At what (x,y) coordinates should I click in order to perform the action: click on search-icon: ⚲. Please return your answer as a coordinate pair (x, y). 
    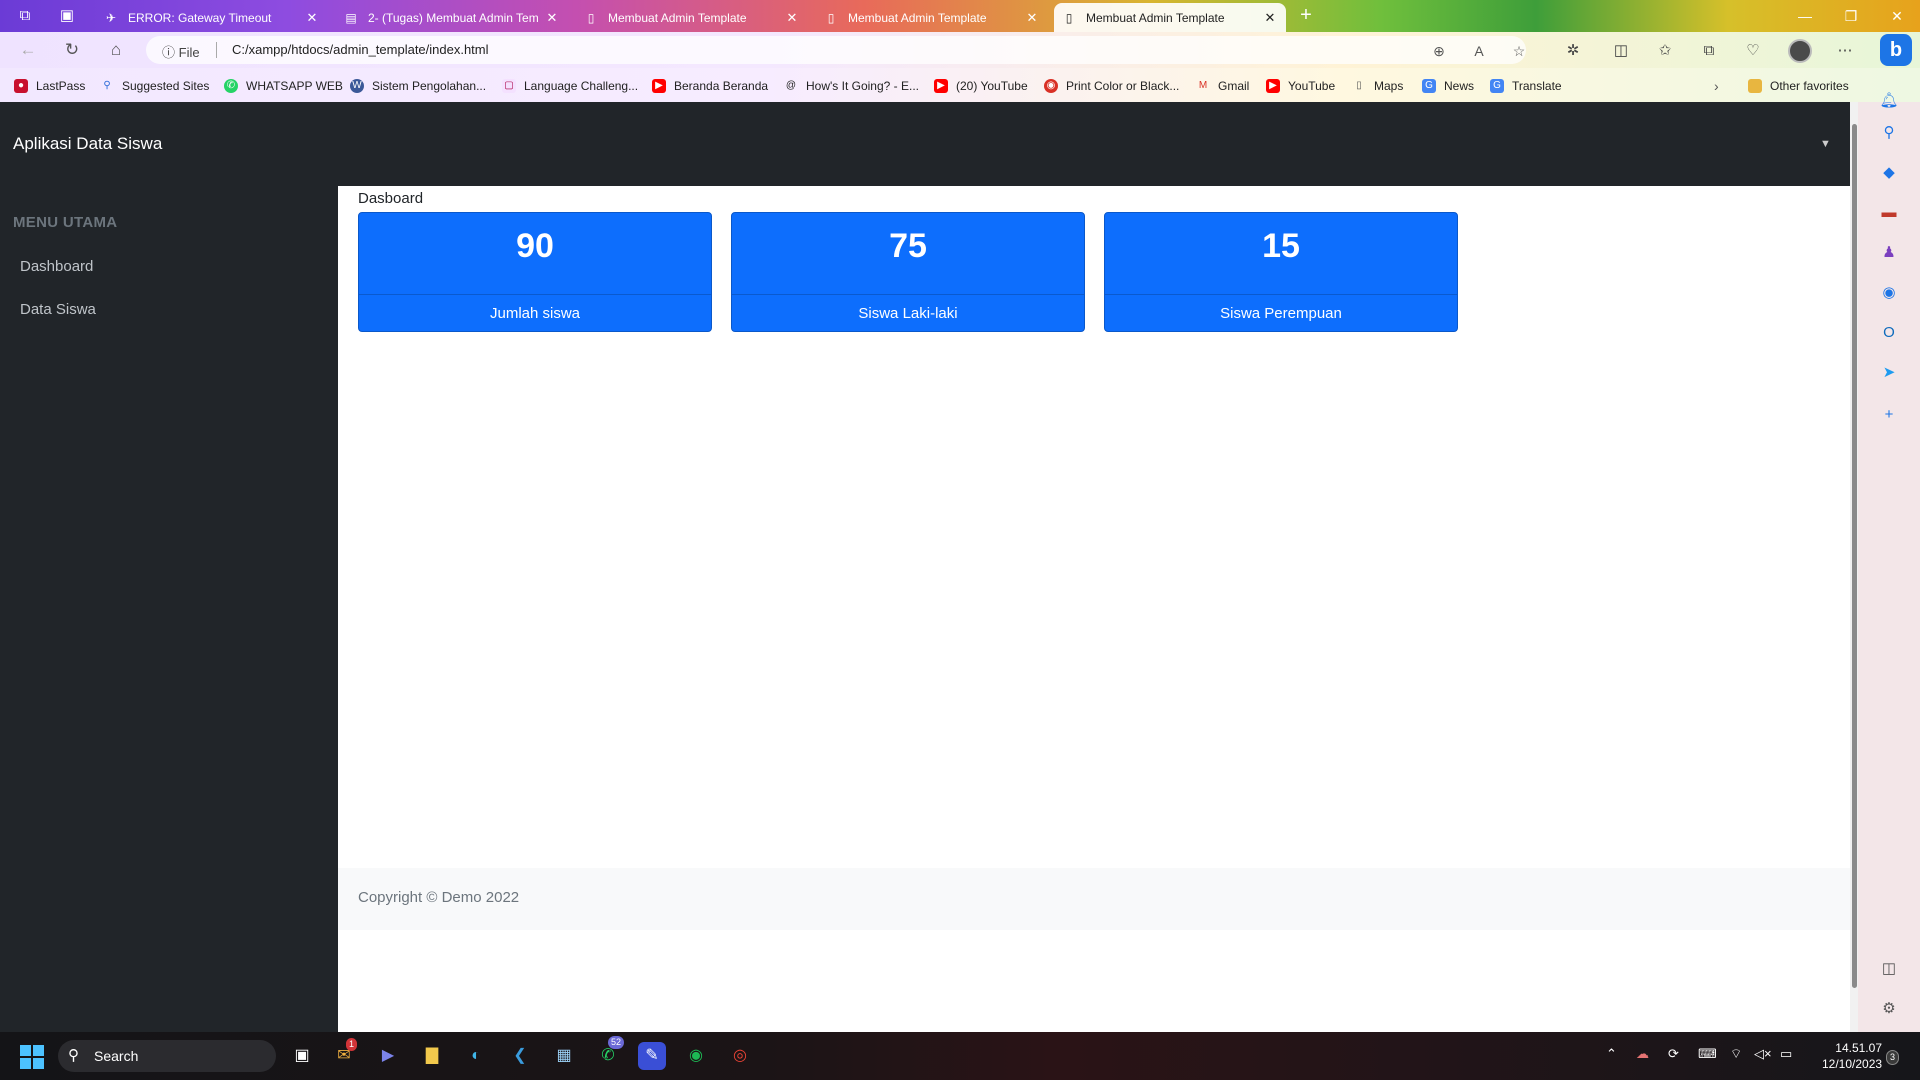
    Looking at the image, I should click on (1889, 133).